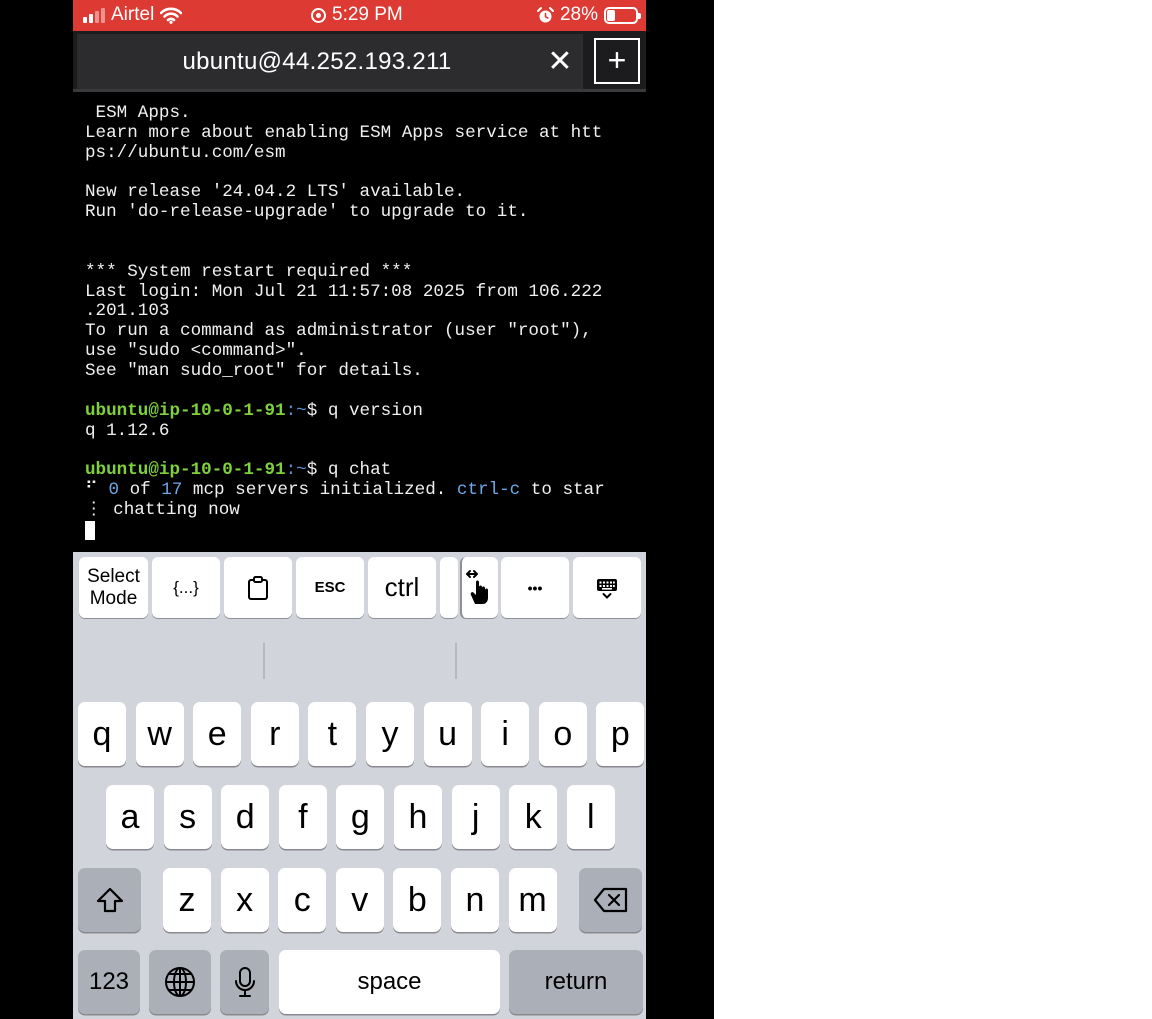 This screenshot has width=1152, height=1019. I want to click on hide-keyboard-button, so click(607, 587).